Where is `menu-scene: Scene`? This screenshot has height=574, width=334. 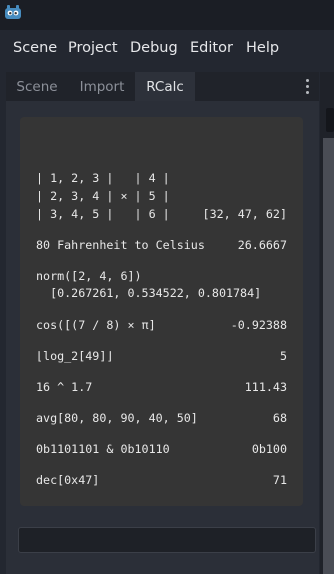
menu-scene: Scene is located at coordinates (35, 48).